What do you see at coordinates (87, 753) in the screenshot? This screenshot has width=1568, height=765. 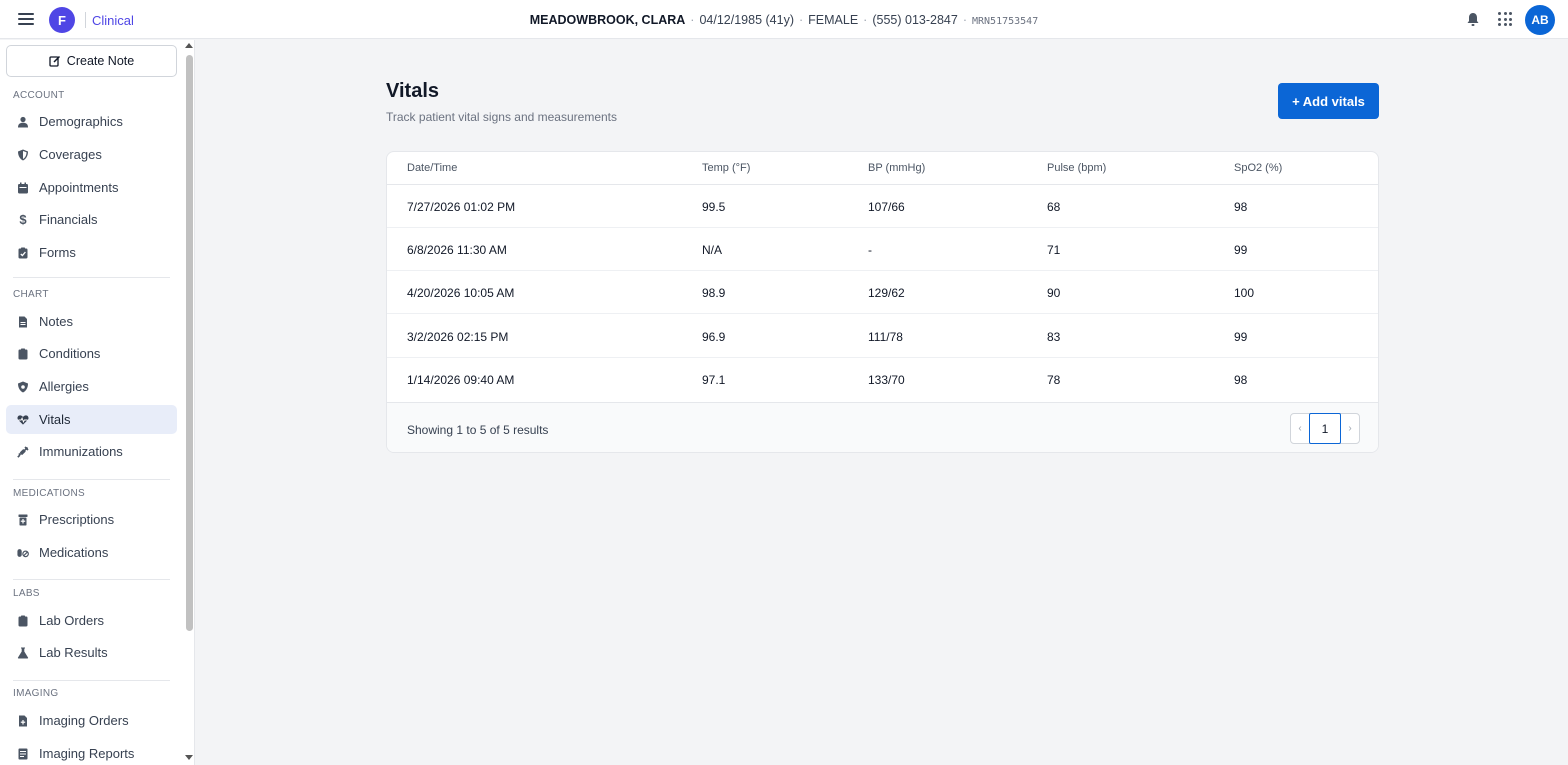 I see `sidebar-item-label: Imaging Reports` at bounding box center [87, 753].